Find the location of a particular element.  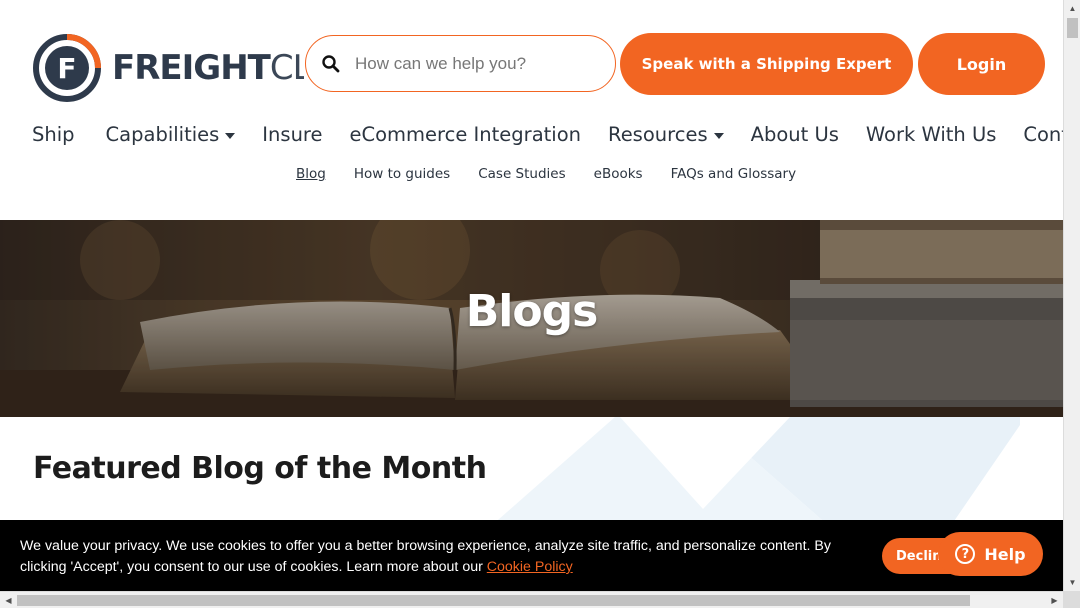

horizontal-scrollbar: ◀ ▶ is located at coordinates (531, 599).